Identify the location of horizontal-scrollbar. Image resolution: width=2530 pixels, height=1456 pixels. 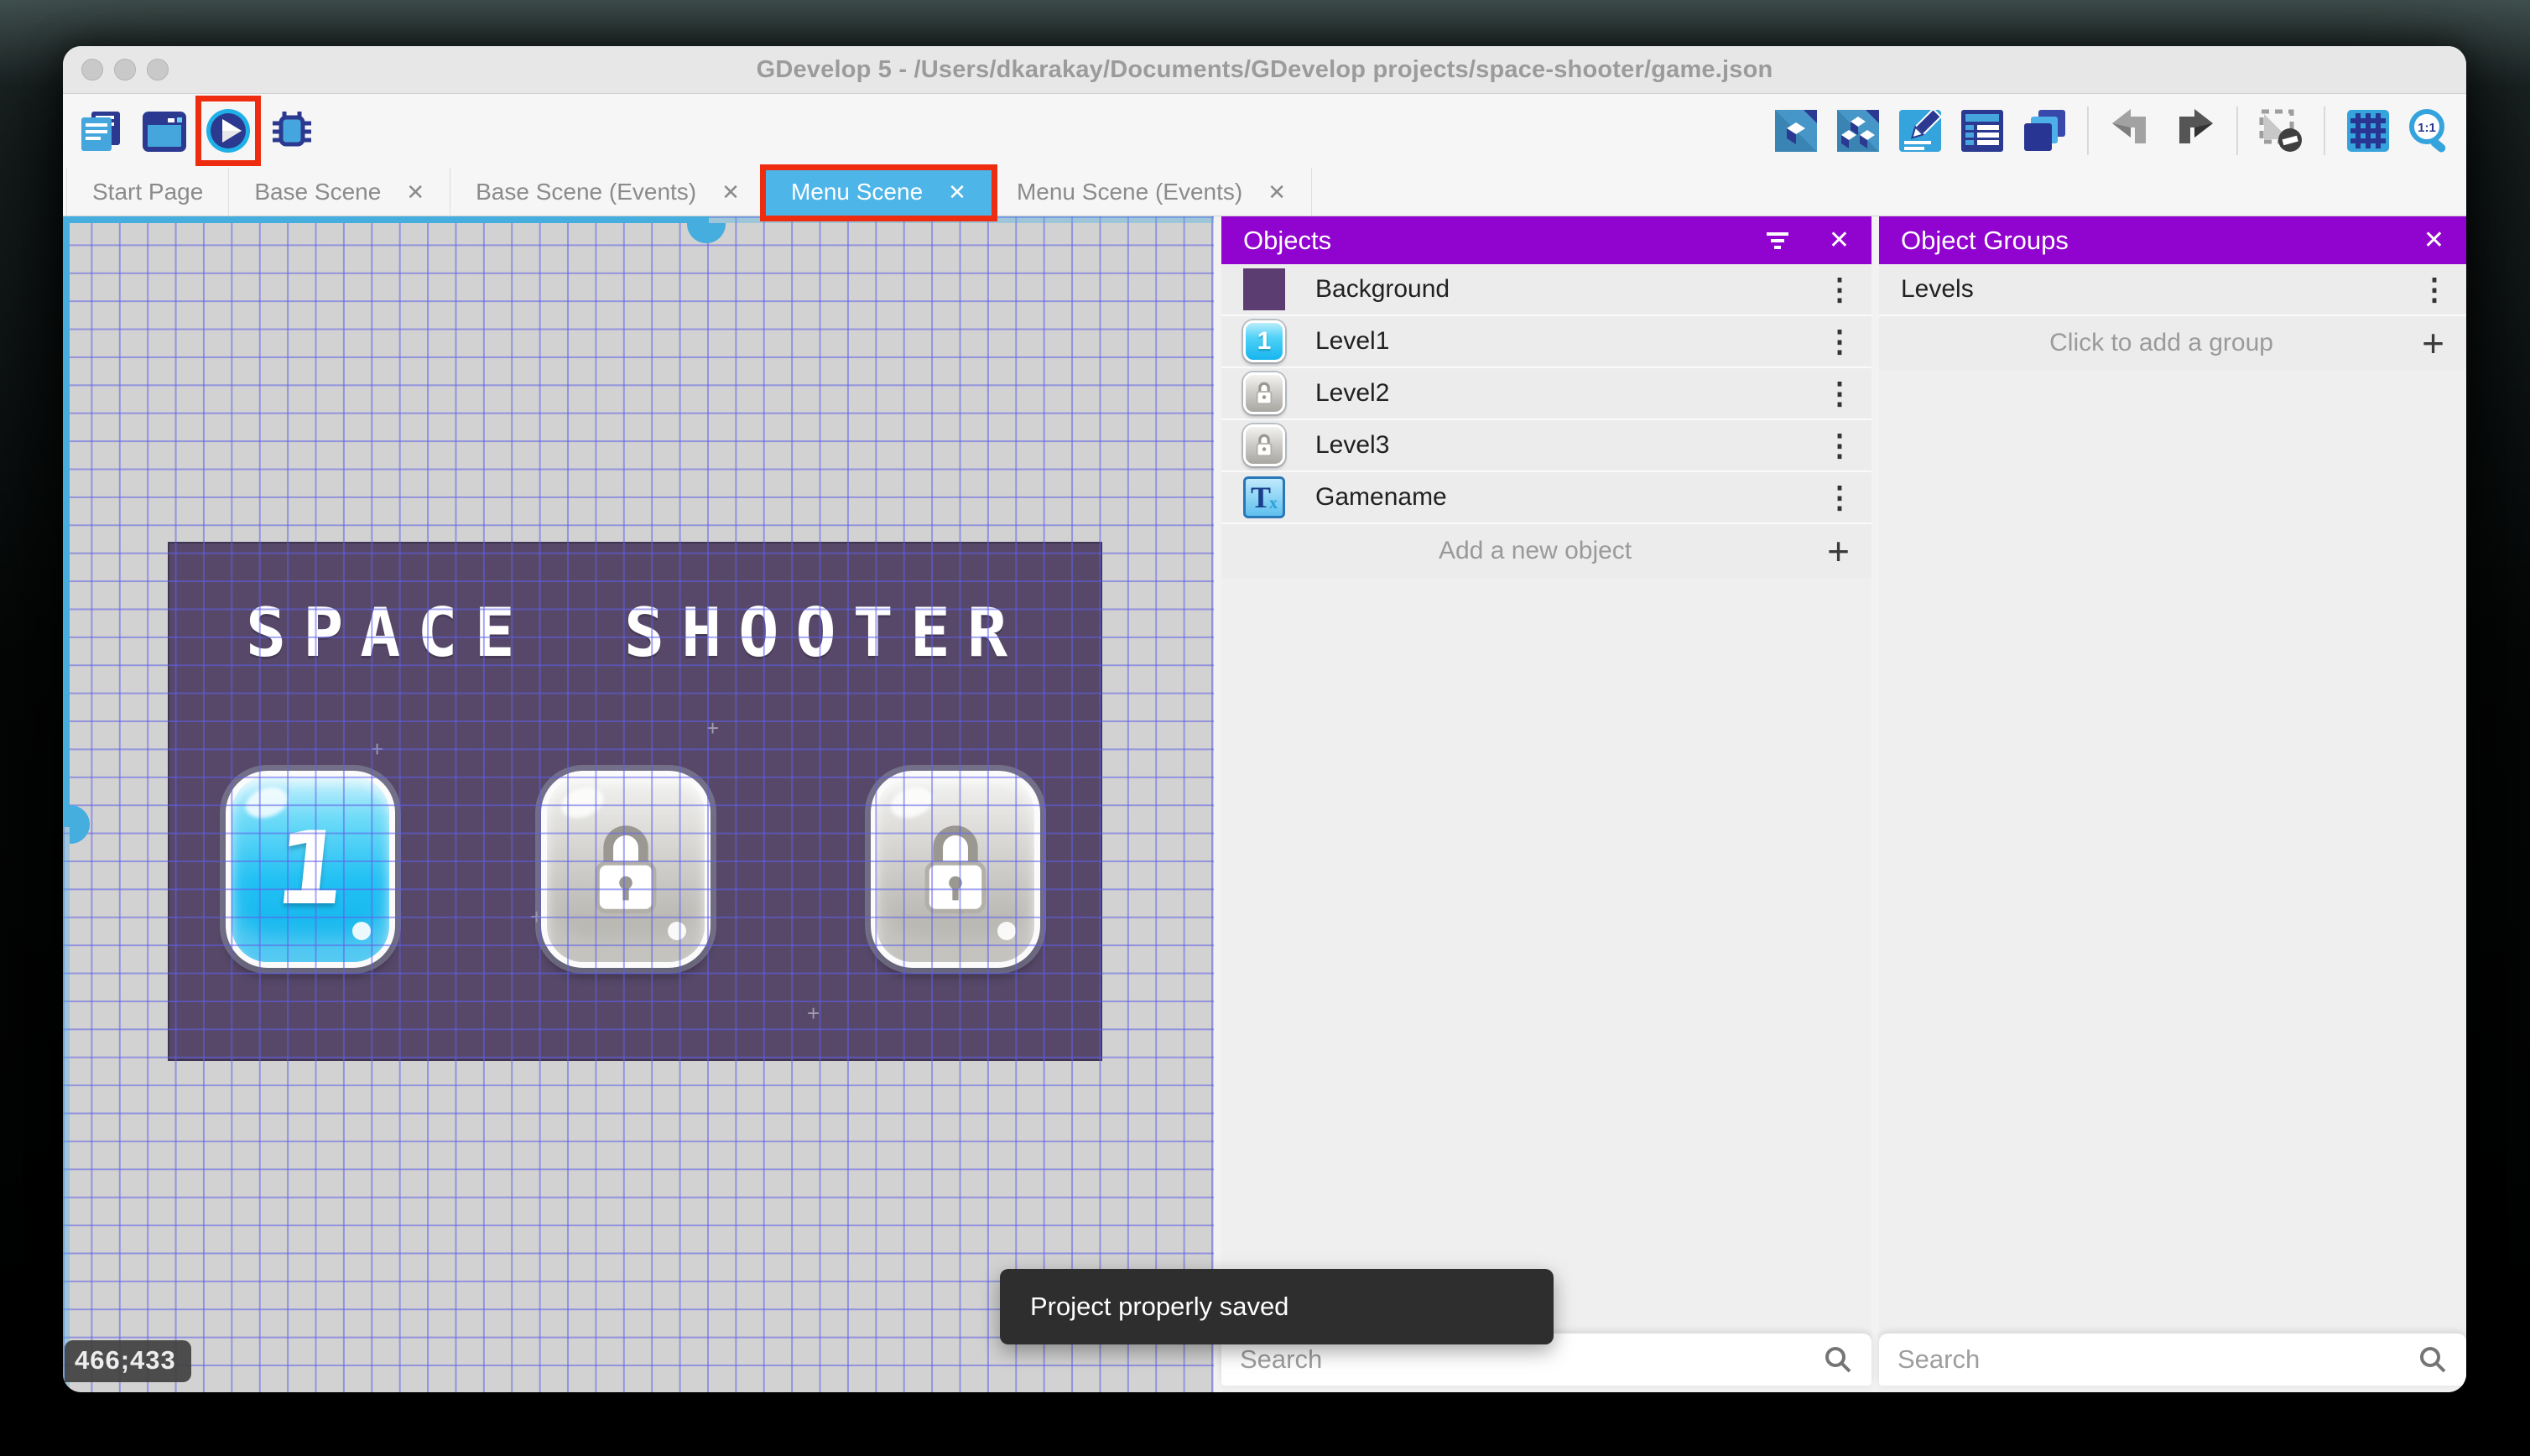
(386, 219).